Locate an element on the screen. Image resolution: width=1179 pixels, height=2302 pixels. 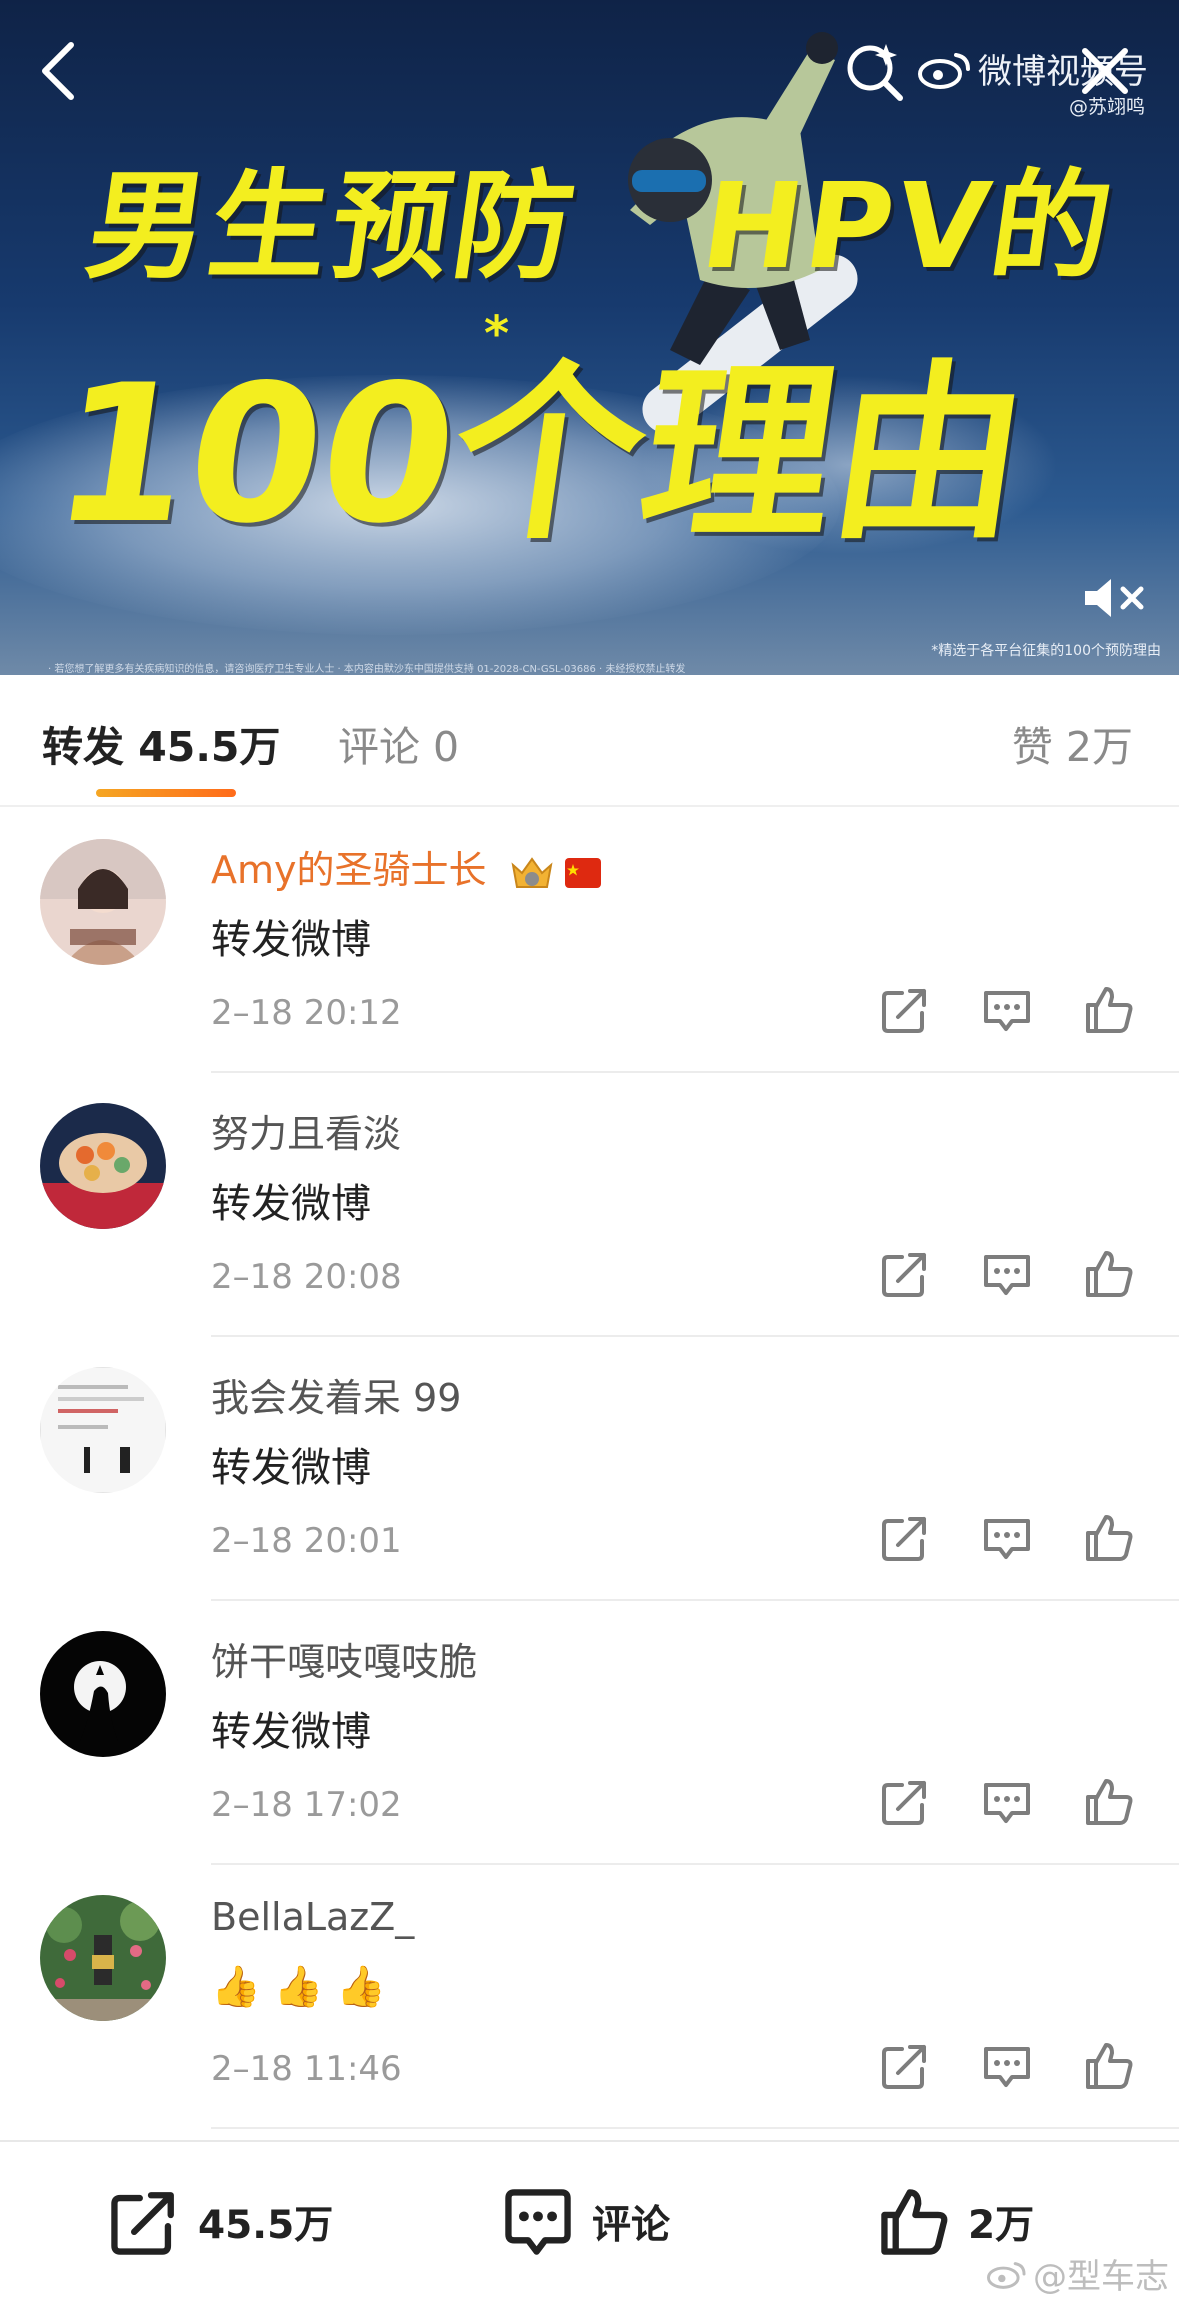
like-count: 2万 is located at coordinates (1001, 2225).